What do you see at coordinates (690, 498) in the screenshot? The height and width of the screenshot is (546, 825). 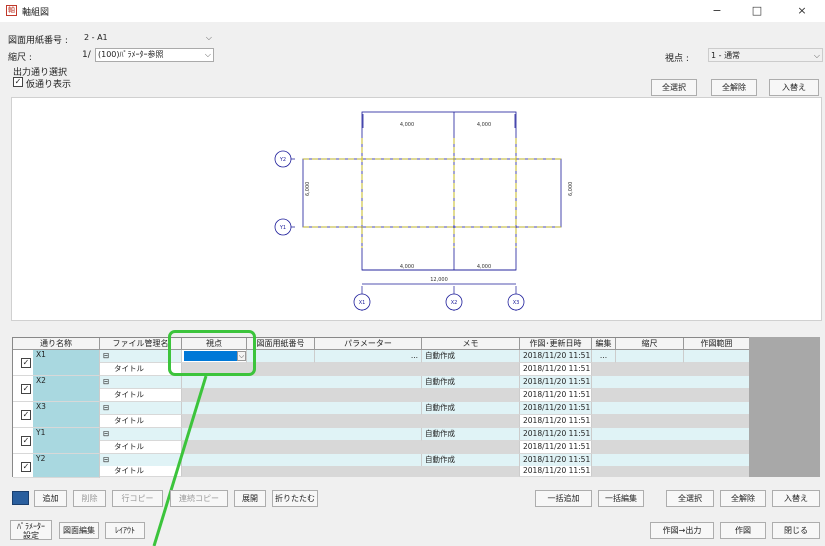 I see `grid-select-all-button: 全選択` at bounding box center [690, 498].